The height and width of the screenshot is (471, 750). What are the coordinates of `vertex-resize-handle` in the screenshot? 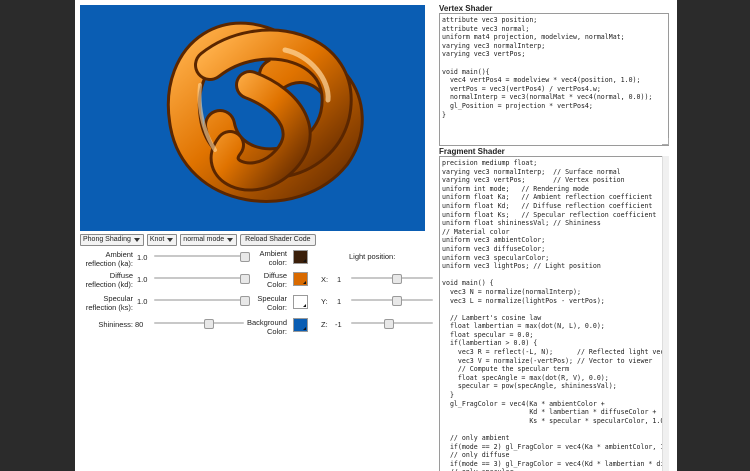 It's located at (665, 141).